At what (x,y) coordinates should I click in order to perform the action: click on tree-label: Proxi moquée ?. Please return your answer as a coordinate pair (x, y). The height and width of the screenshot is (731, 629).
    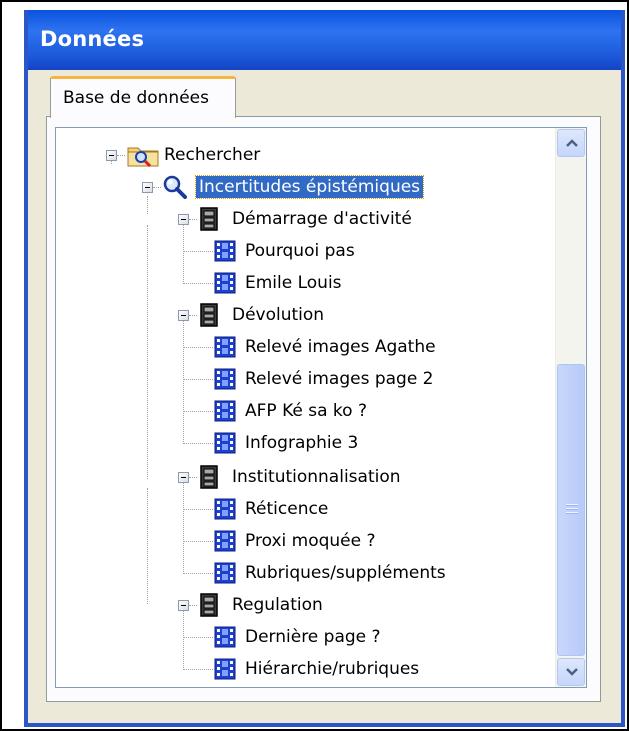
    Looking at the image, I should click on (310, 541).